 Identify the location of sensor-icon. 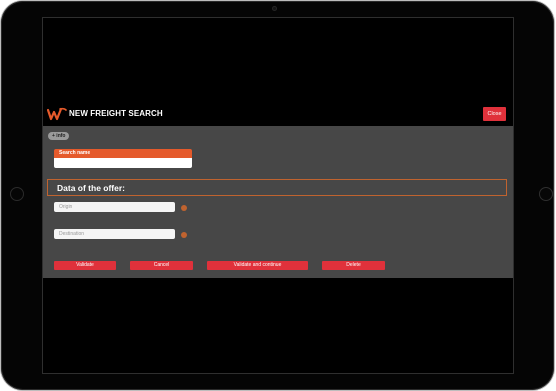
(17, 194).